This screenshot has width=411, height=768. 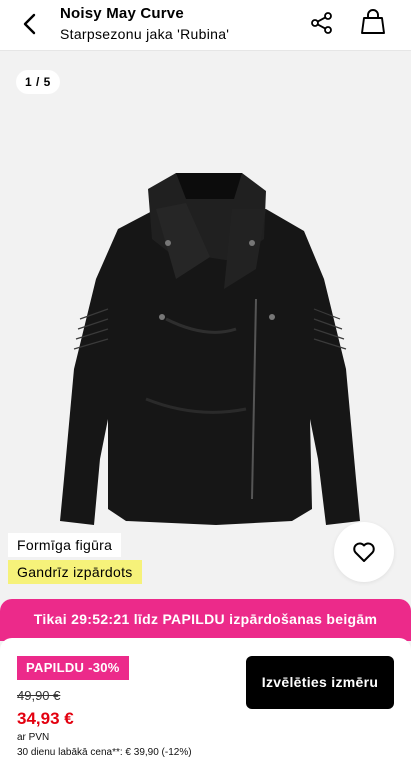 What do you see at coordinates (144, 14) in the screenshot?
I see `brand-name: Noisy May Curve` at bounding box center [144, 14].